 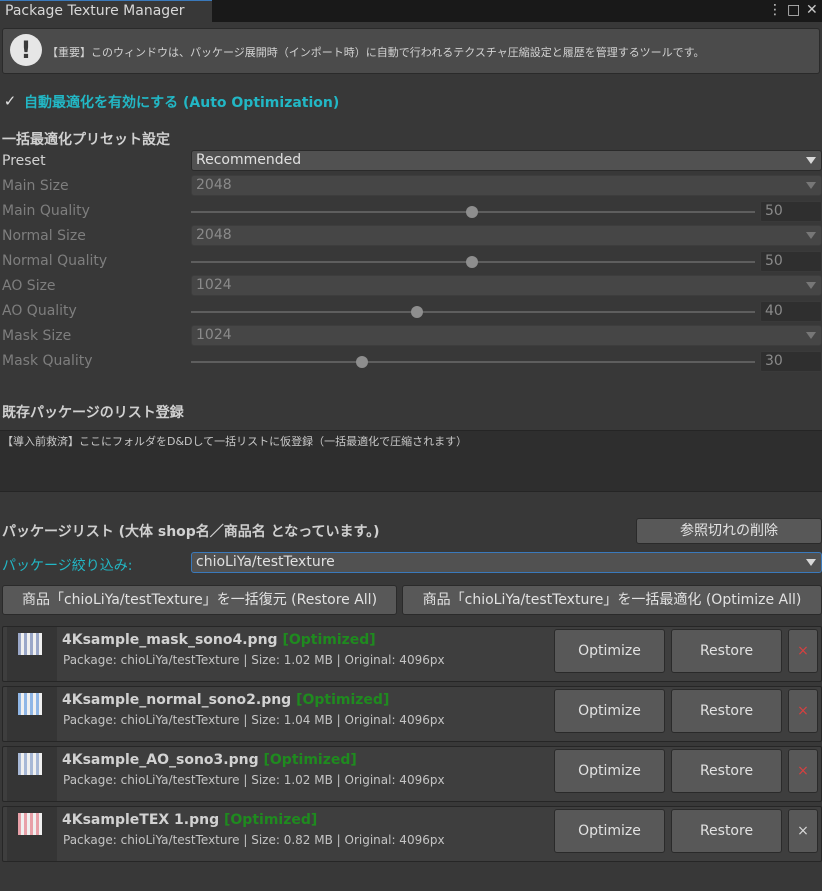 I want to click on mask-quality-label: Mask Quality, so click(x=47, y=361).